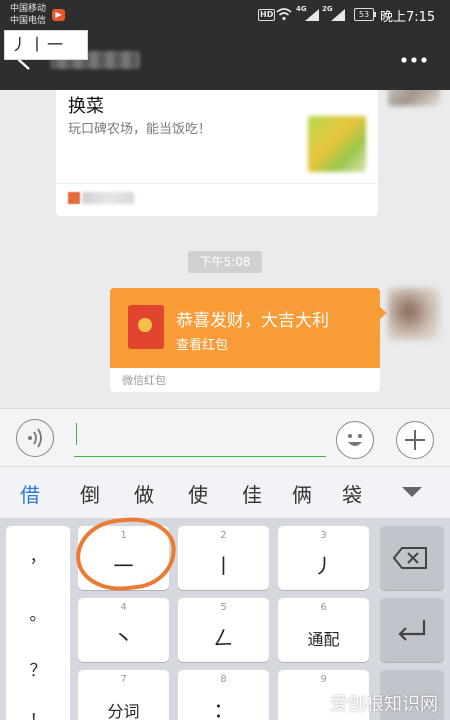  Describe the element at coordinates (252, 493) in the screenshot. I see `candidate-item: 佳` at that location.